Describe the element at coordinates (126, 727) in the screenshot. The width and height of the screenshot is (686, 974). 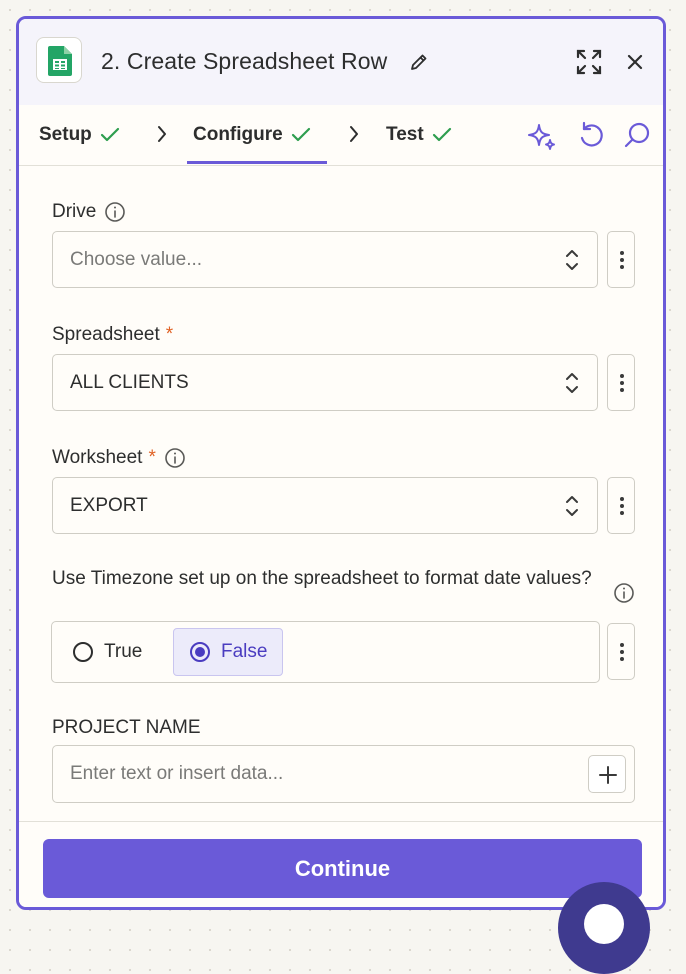
I see `project-name-label: PROJECT NAME` at that location.